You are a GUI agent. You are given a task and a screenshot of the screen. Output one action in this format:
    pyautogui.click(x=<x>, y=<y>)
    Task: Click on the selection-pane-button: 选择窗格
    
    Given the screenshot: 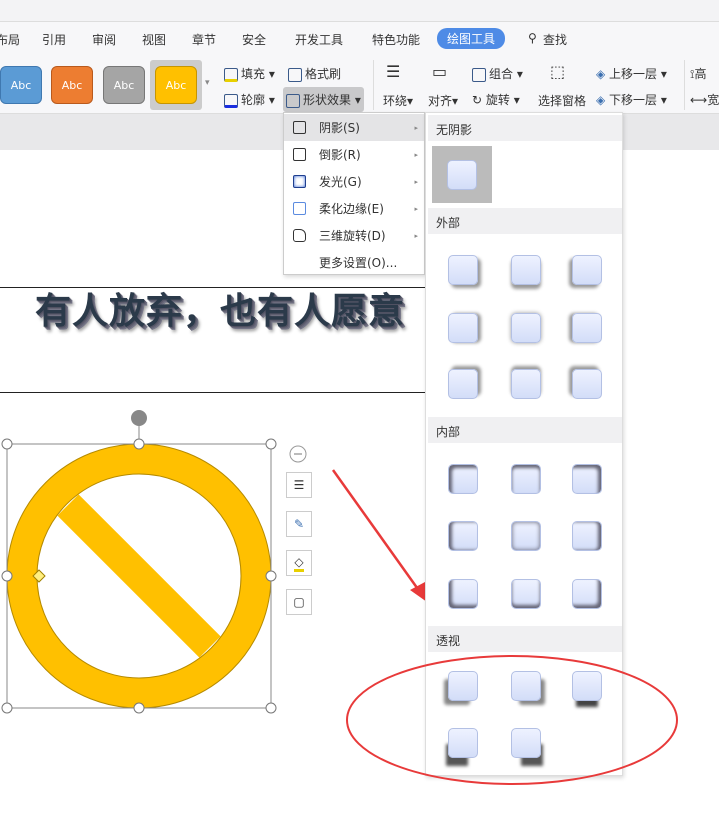 What is the action you would take?
    pyautogui.click(x=562, y=100)
    